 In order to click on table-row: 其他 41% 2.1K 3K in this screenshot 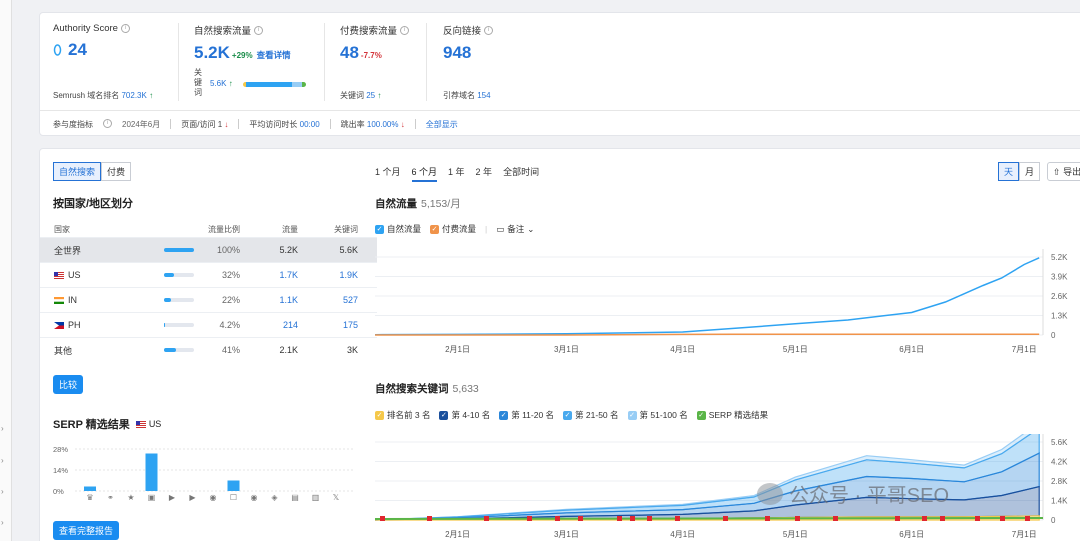, I will do `click(208, 349)`.